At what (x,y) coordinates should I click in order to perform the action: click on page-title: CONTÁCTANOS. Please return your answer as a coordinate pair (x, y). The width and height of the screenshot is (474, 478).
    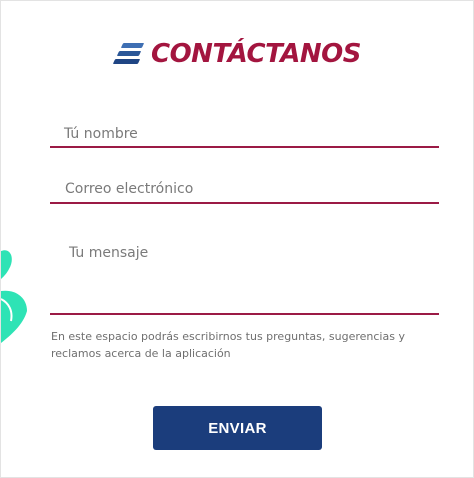
    Looking at the image, I should click on (256, 54).